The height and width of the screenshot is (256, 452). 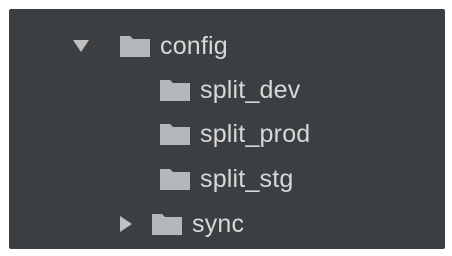 What do you see at coordinates (250, 90) in the screenshot?
I see `tree-item-label: split_dev` at bounding box center [250, 90].